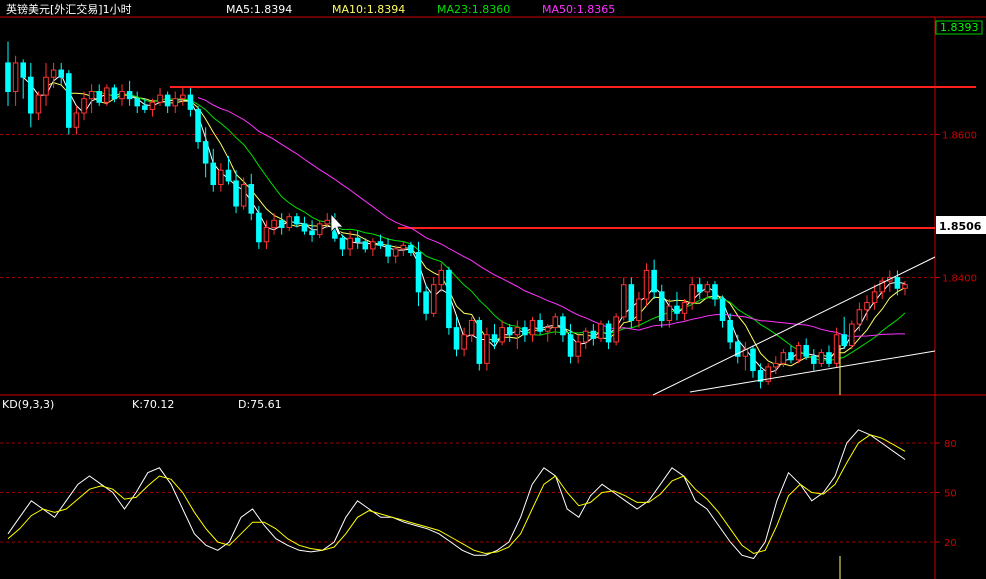 The image size is (986, 579). What do you see at coordinates (28, 404) in the screenshot?
I see `kd-name: KD(9,3,3)` at bounding box center [28, 404].